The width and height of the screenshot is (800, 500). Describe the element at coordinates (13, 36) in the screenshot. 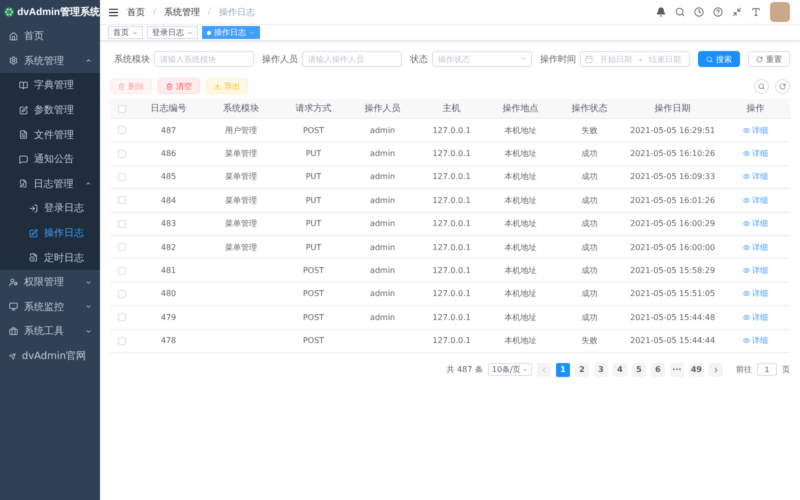

I see `home-icon` at that location.